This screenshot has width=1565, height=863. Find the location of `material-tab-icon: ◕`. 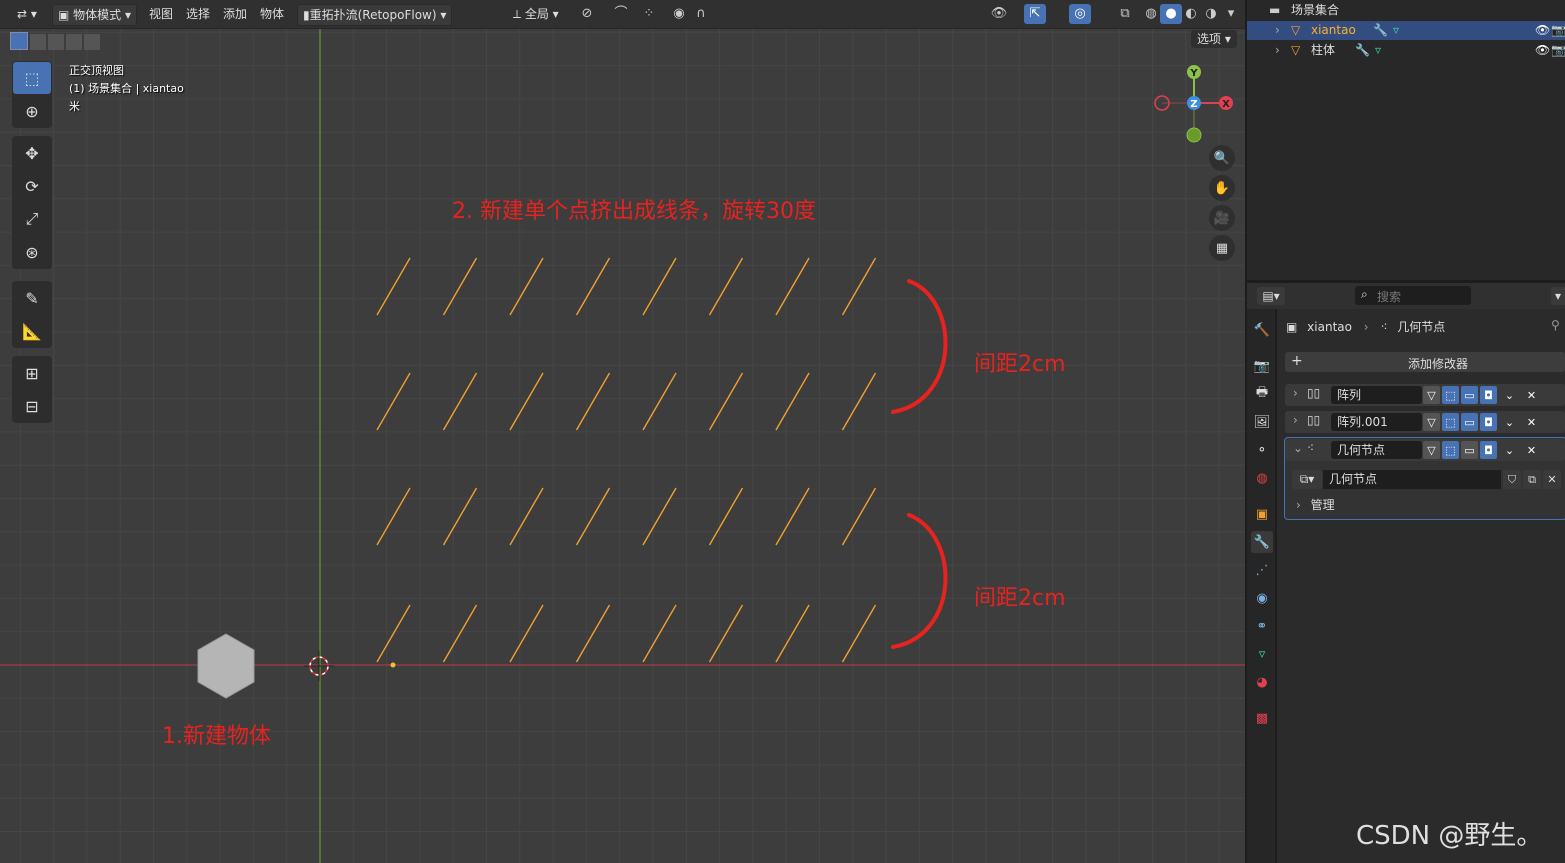

material-tab-icon: ◕ is located at coordinates (1262, 682).